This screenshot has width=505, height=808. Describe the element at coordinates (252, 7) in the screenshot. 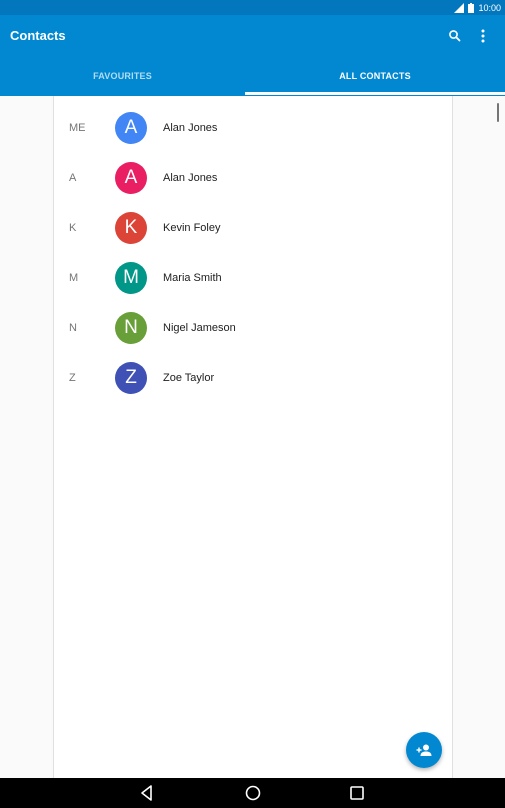

I see `status-bar: 10:00` at that location.